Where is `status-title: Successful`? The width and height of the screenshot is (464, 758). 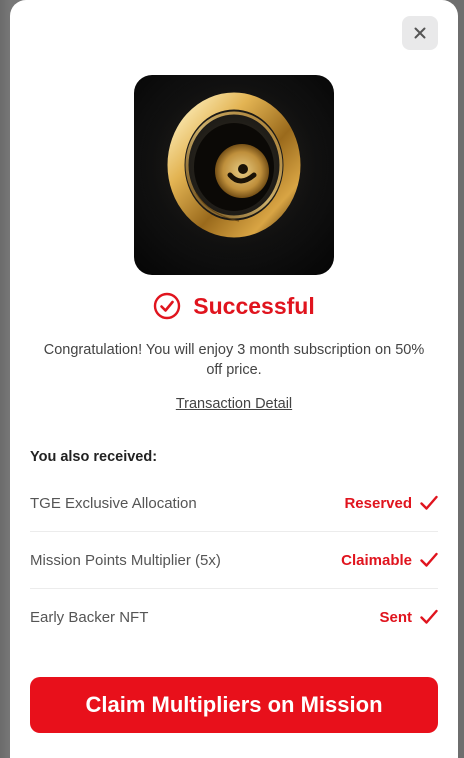 status-title: Successful is located at coordinates (254, 305).